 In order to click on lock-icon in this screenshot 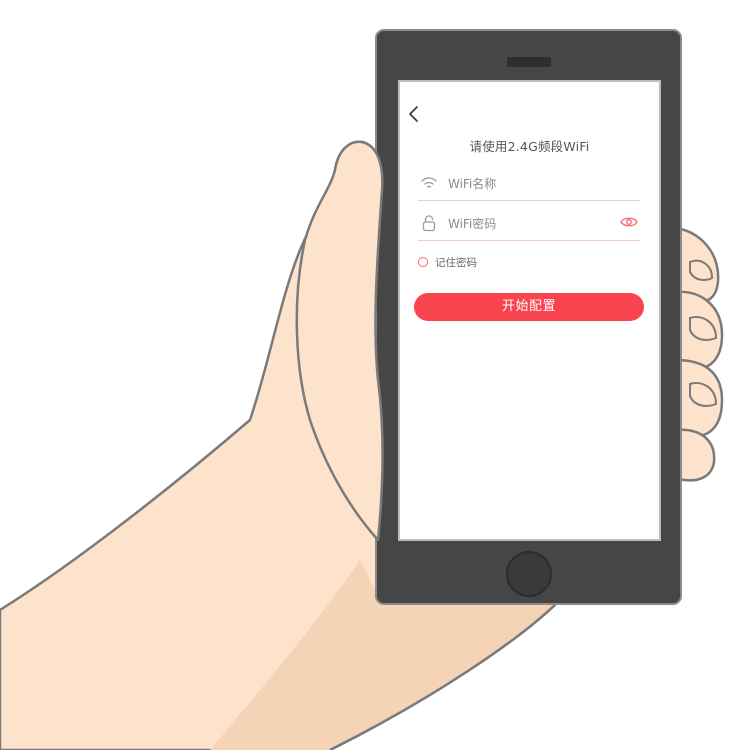, I will do `click(429, 223)`.